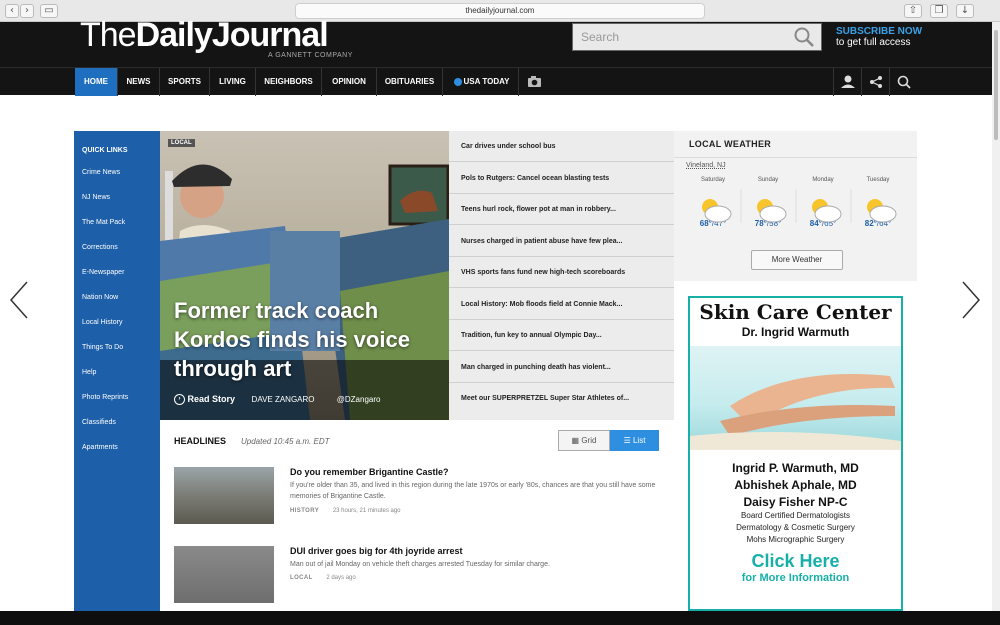 This screenshot has height=625, width=1000. What do you see at coordinates (875, 82) in the screenshot?
I see `share-icon` at bounding box center [875, 82].